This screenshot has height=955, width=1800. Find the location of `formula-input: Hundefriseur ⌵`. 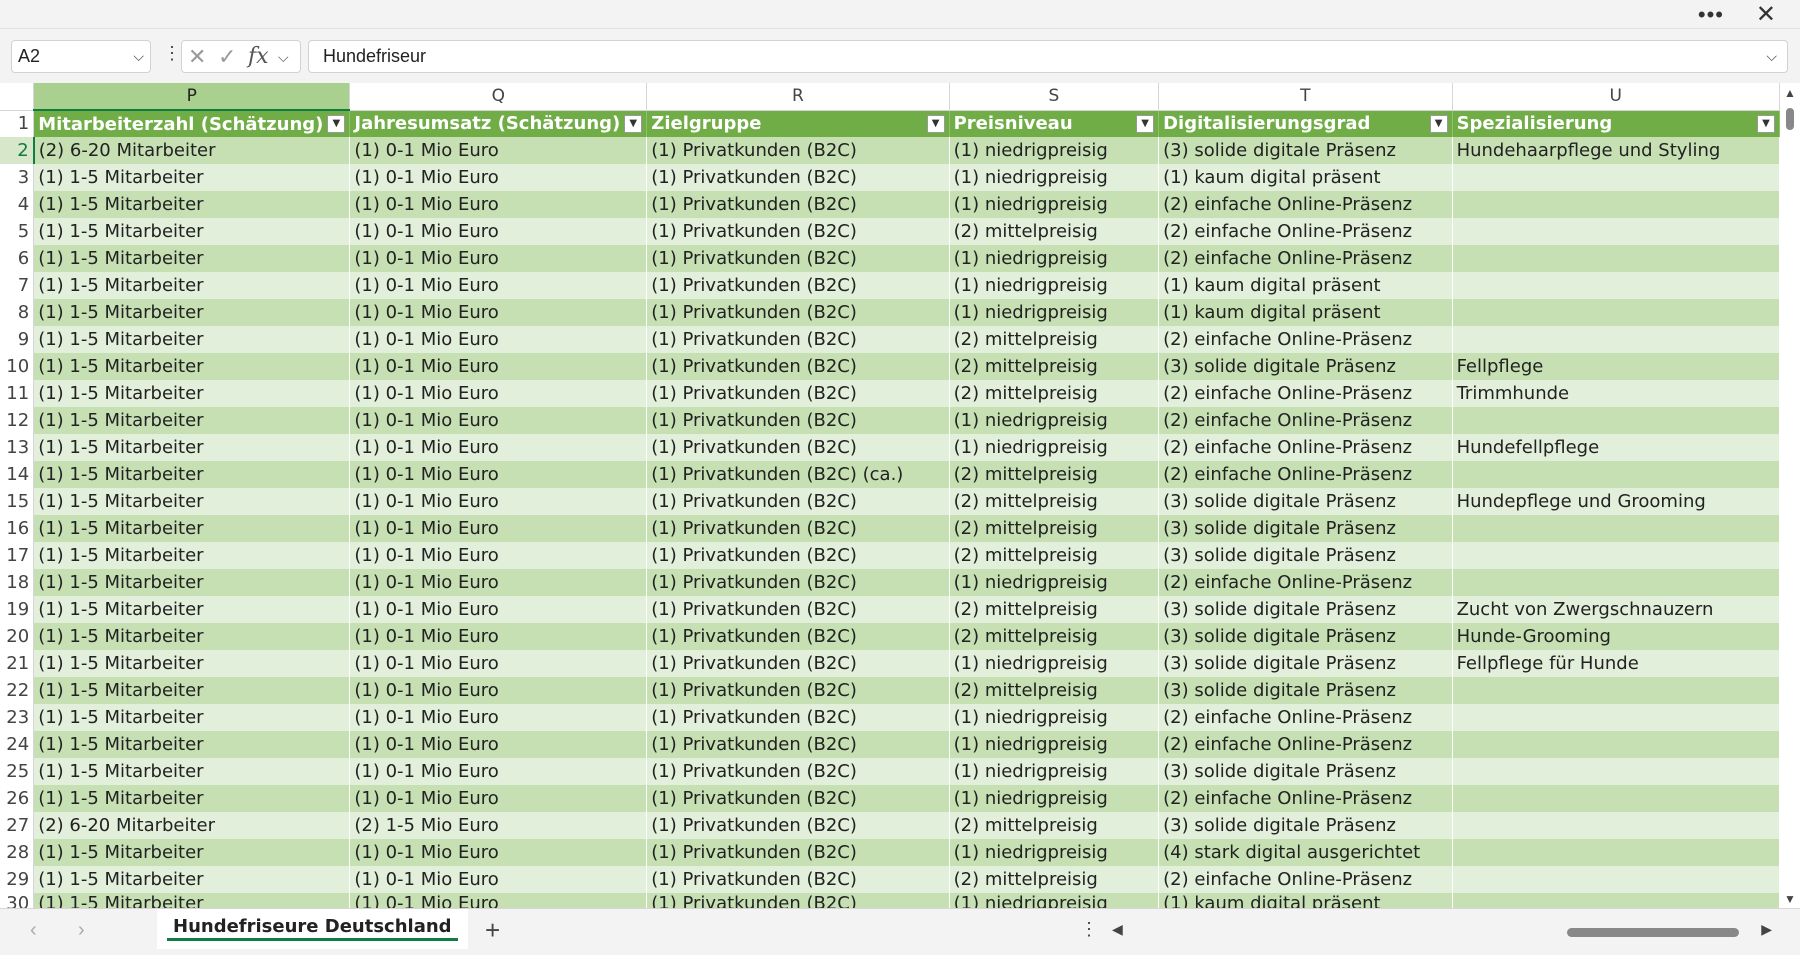

formula-input: Hundefriseur ⌵ is located at coordinates (1048, 56).